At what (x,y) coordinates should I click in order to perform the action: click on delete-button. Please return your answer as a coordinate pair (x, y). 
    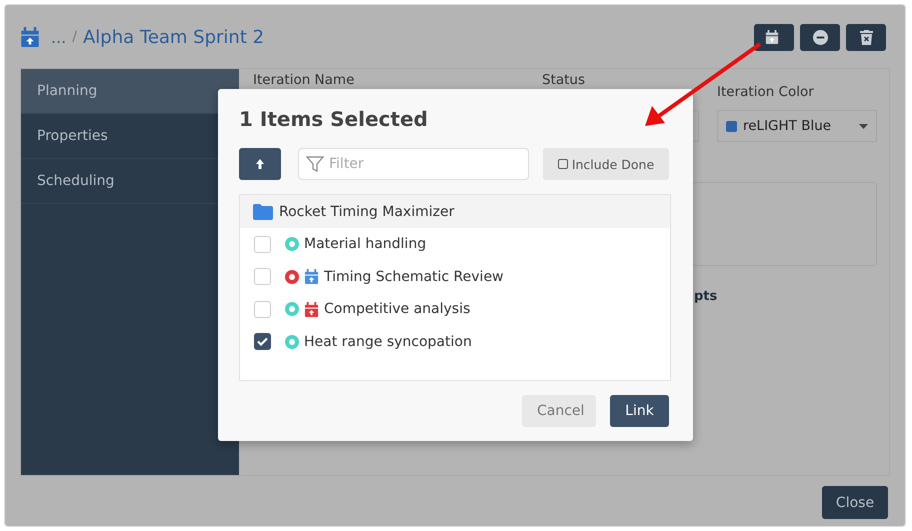
    Looking at the image, I should click on (866, 37).